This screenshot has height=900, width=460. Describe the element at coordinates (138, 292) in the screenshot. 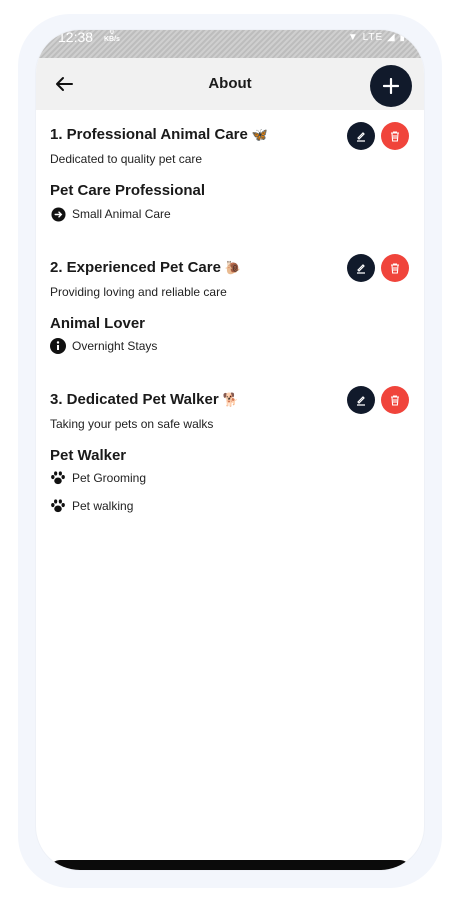

I see `entry-subtitle: Providing loving and reliable care` at that location.